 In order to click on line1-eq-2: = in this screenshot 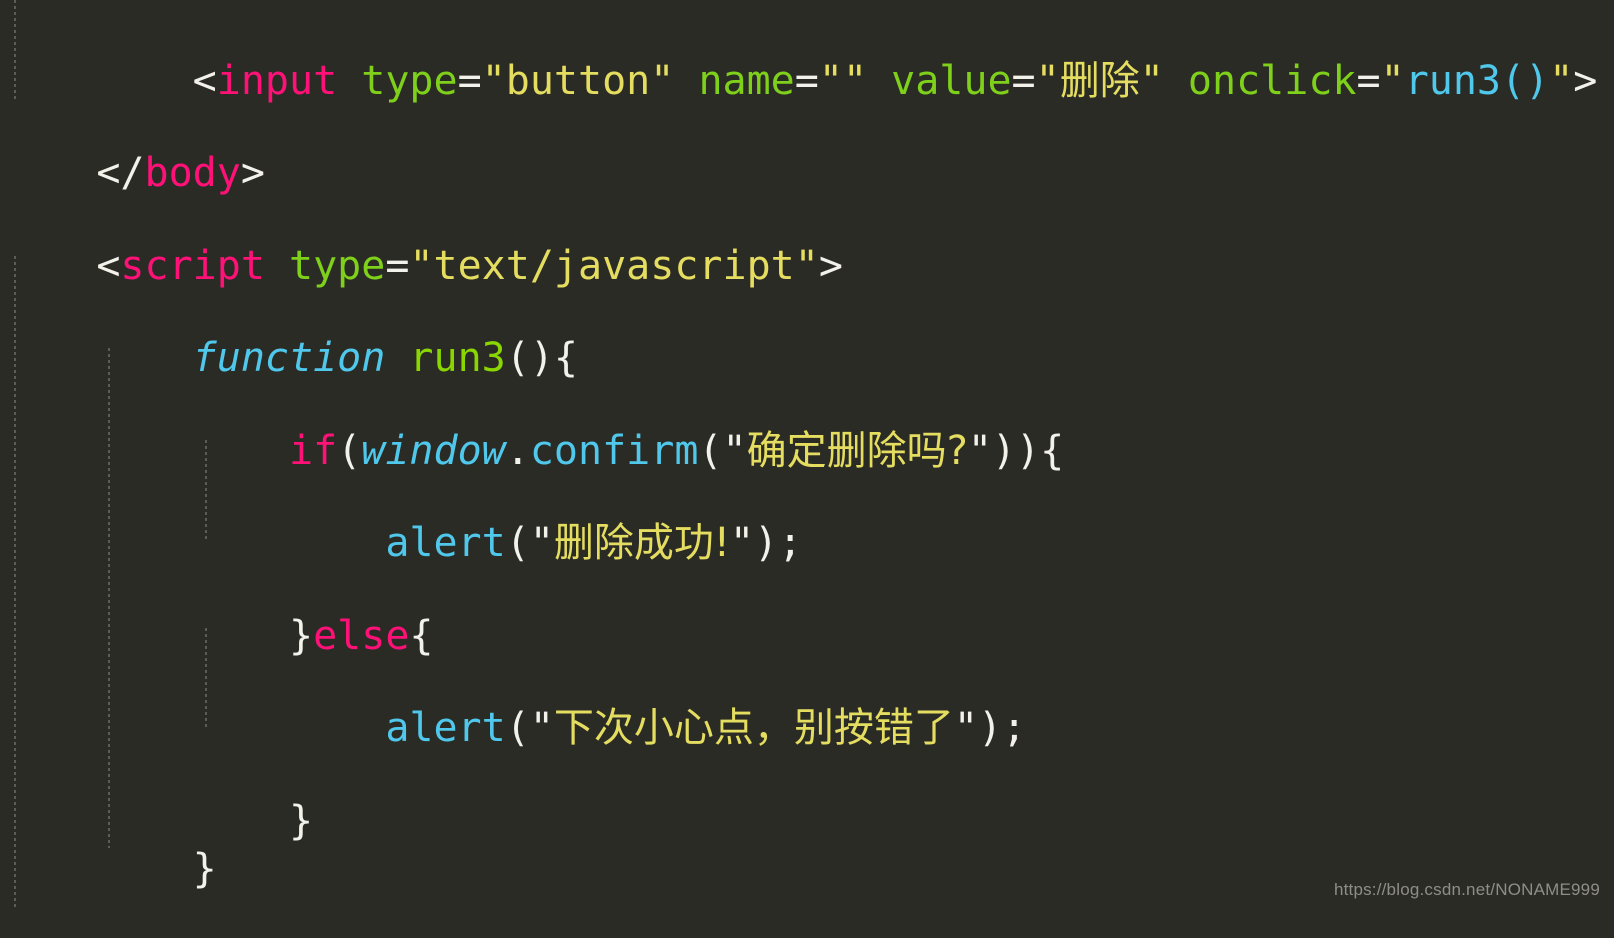, I will do `click(806, 81)`.